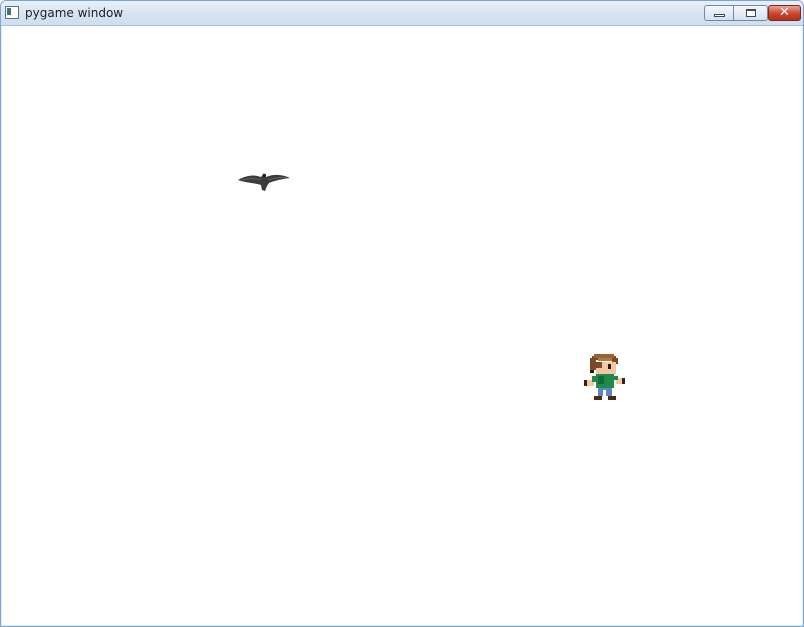 The image size is (804, 627). What do you see at coordinates (718, 13) in the screenshot?
I see `minimize-button` at bounding box center [718, 13].